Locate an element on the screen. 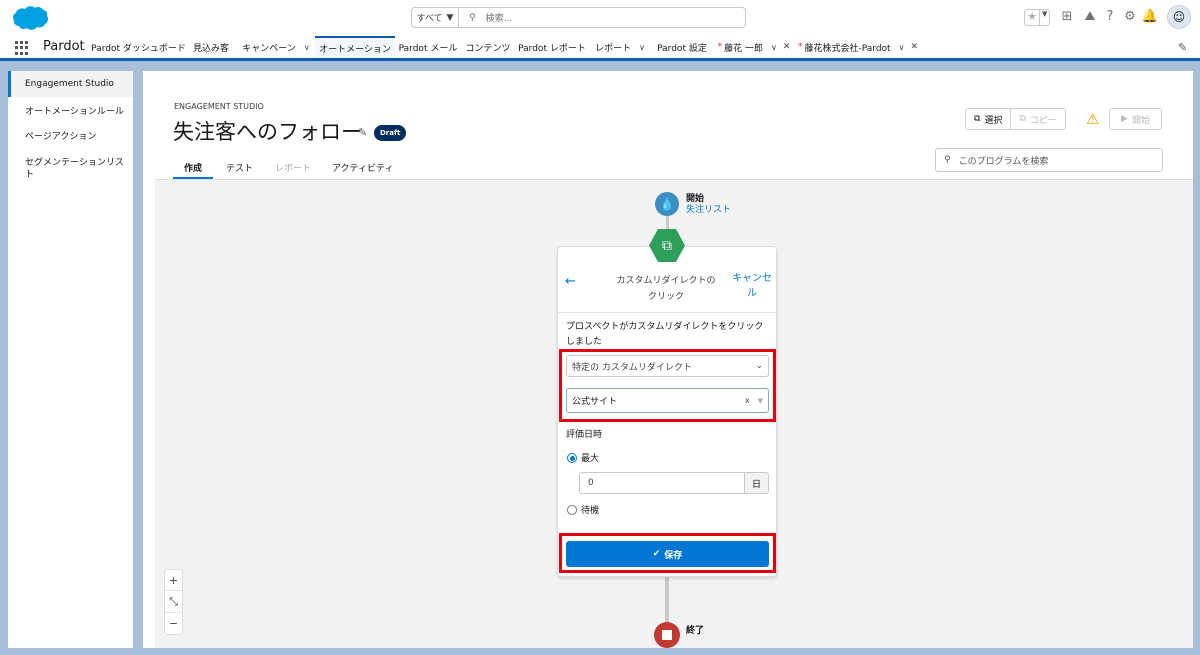  nav-item-label: レポート is located at coordinates (613, 48).